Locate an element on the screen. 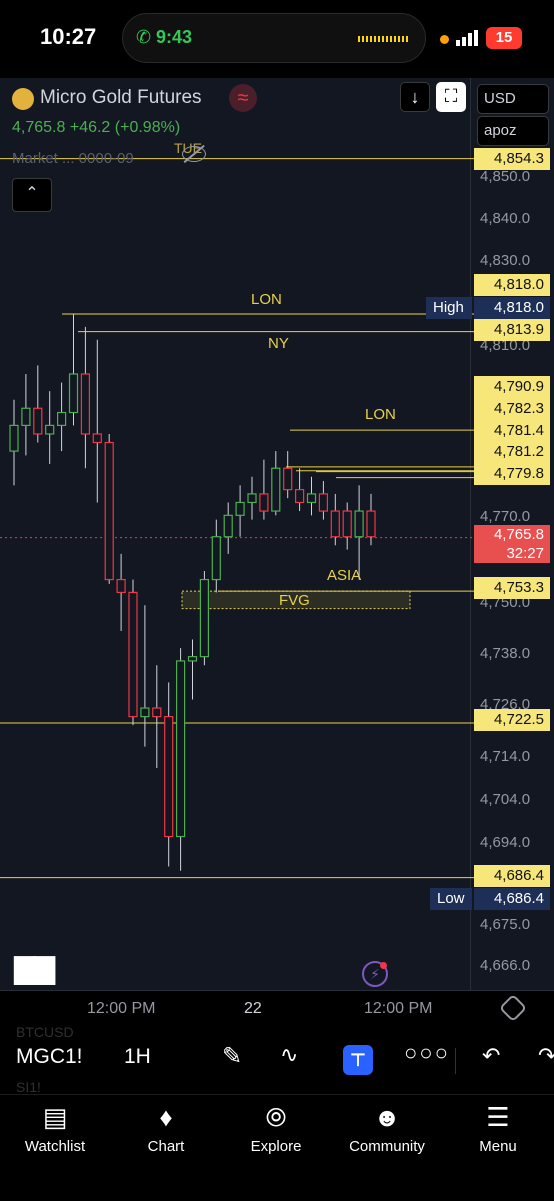 This screenshot has width=554, height=1201. watchlist-icon: ▤ is located at coordinates (55, 1117).